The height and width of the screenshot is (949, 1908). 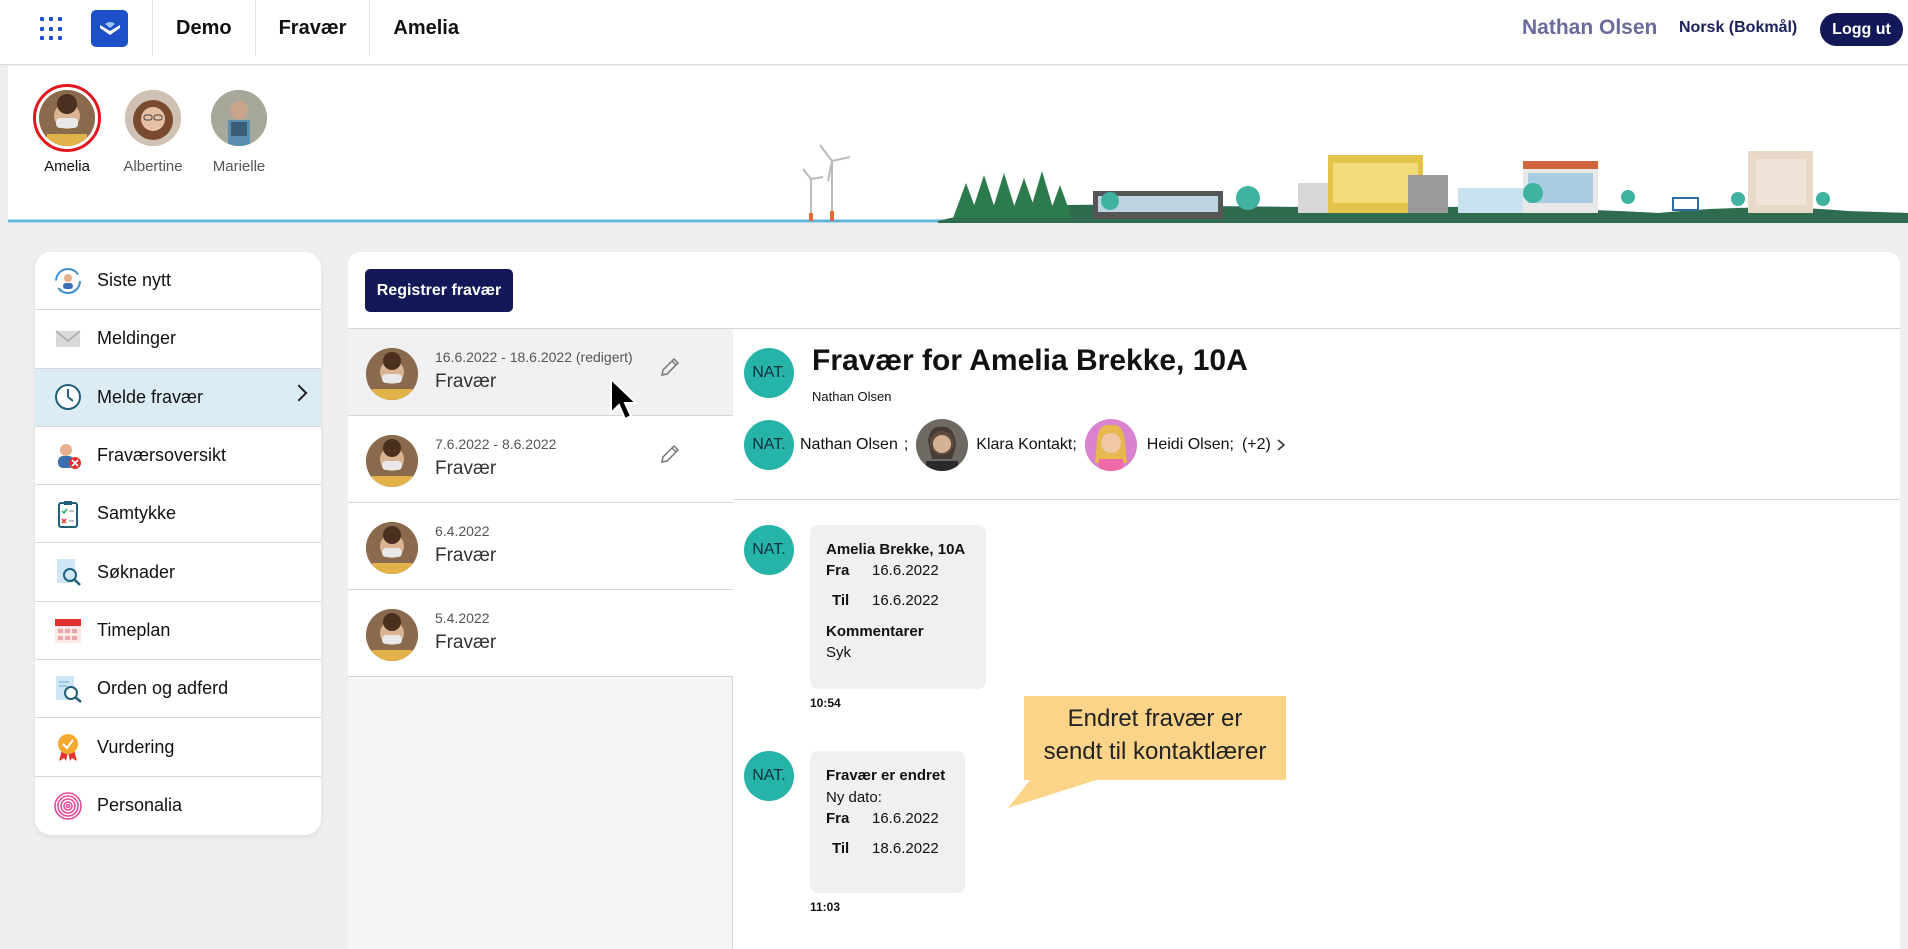 What do you see at coordinates (162, 455) in the screenshot?
I see `sidebar-item-label: Fraværsoversikt` at bounding box center [162, 455].